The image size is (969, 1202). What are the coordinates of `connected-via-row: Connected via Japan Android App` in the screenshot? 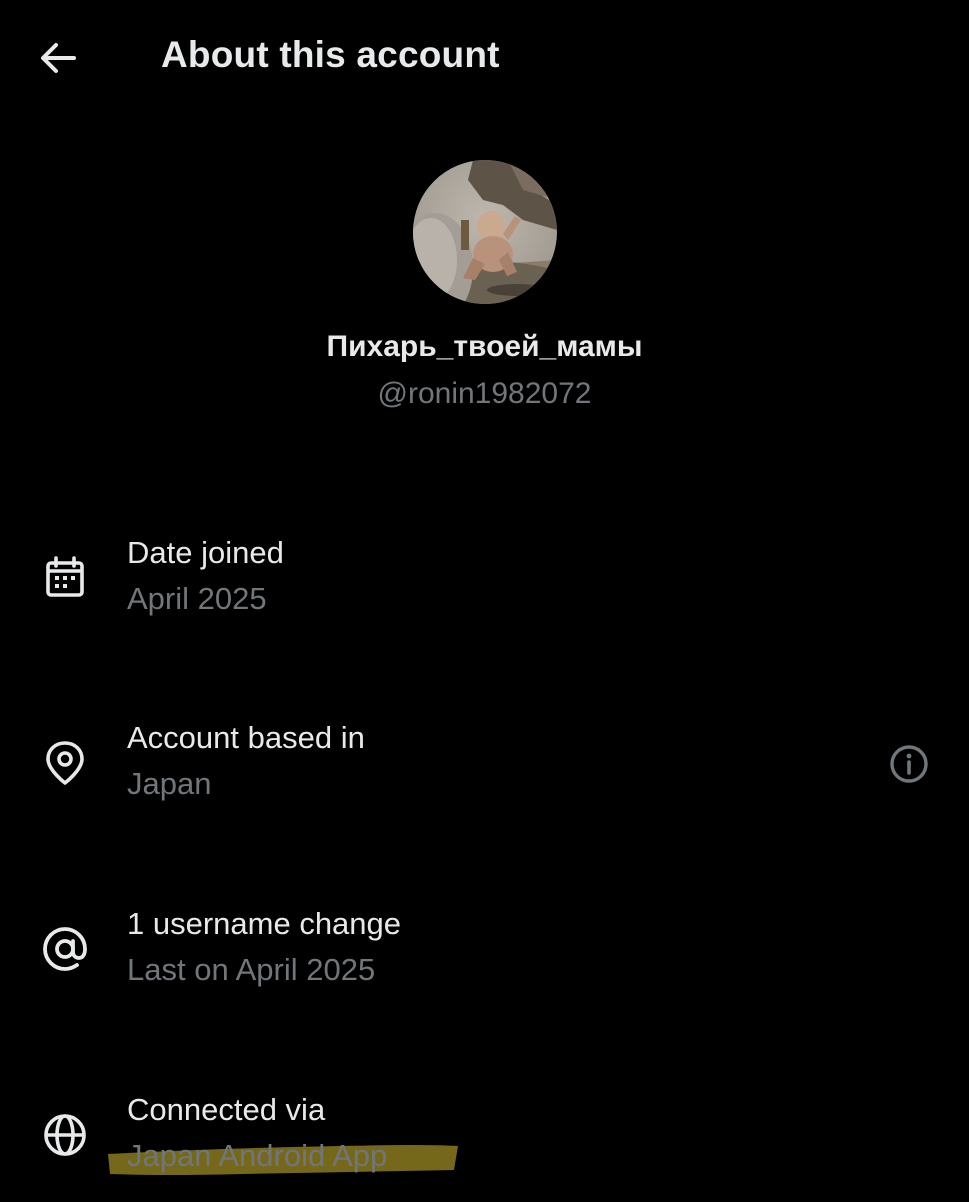 It's located at (484, 1147).